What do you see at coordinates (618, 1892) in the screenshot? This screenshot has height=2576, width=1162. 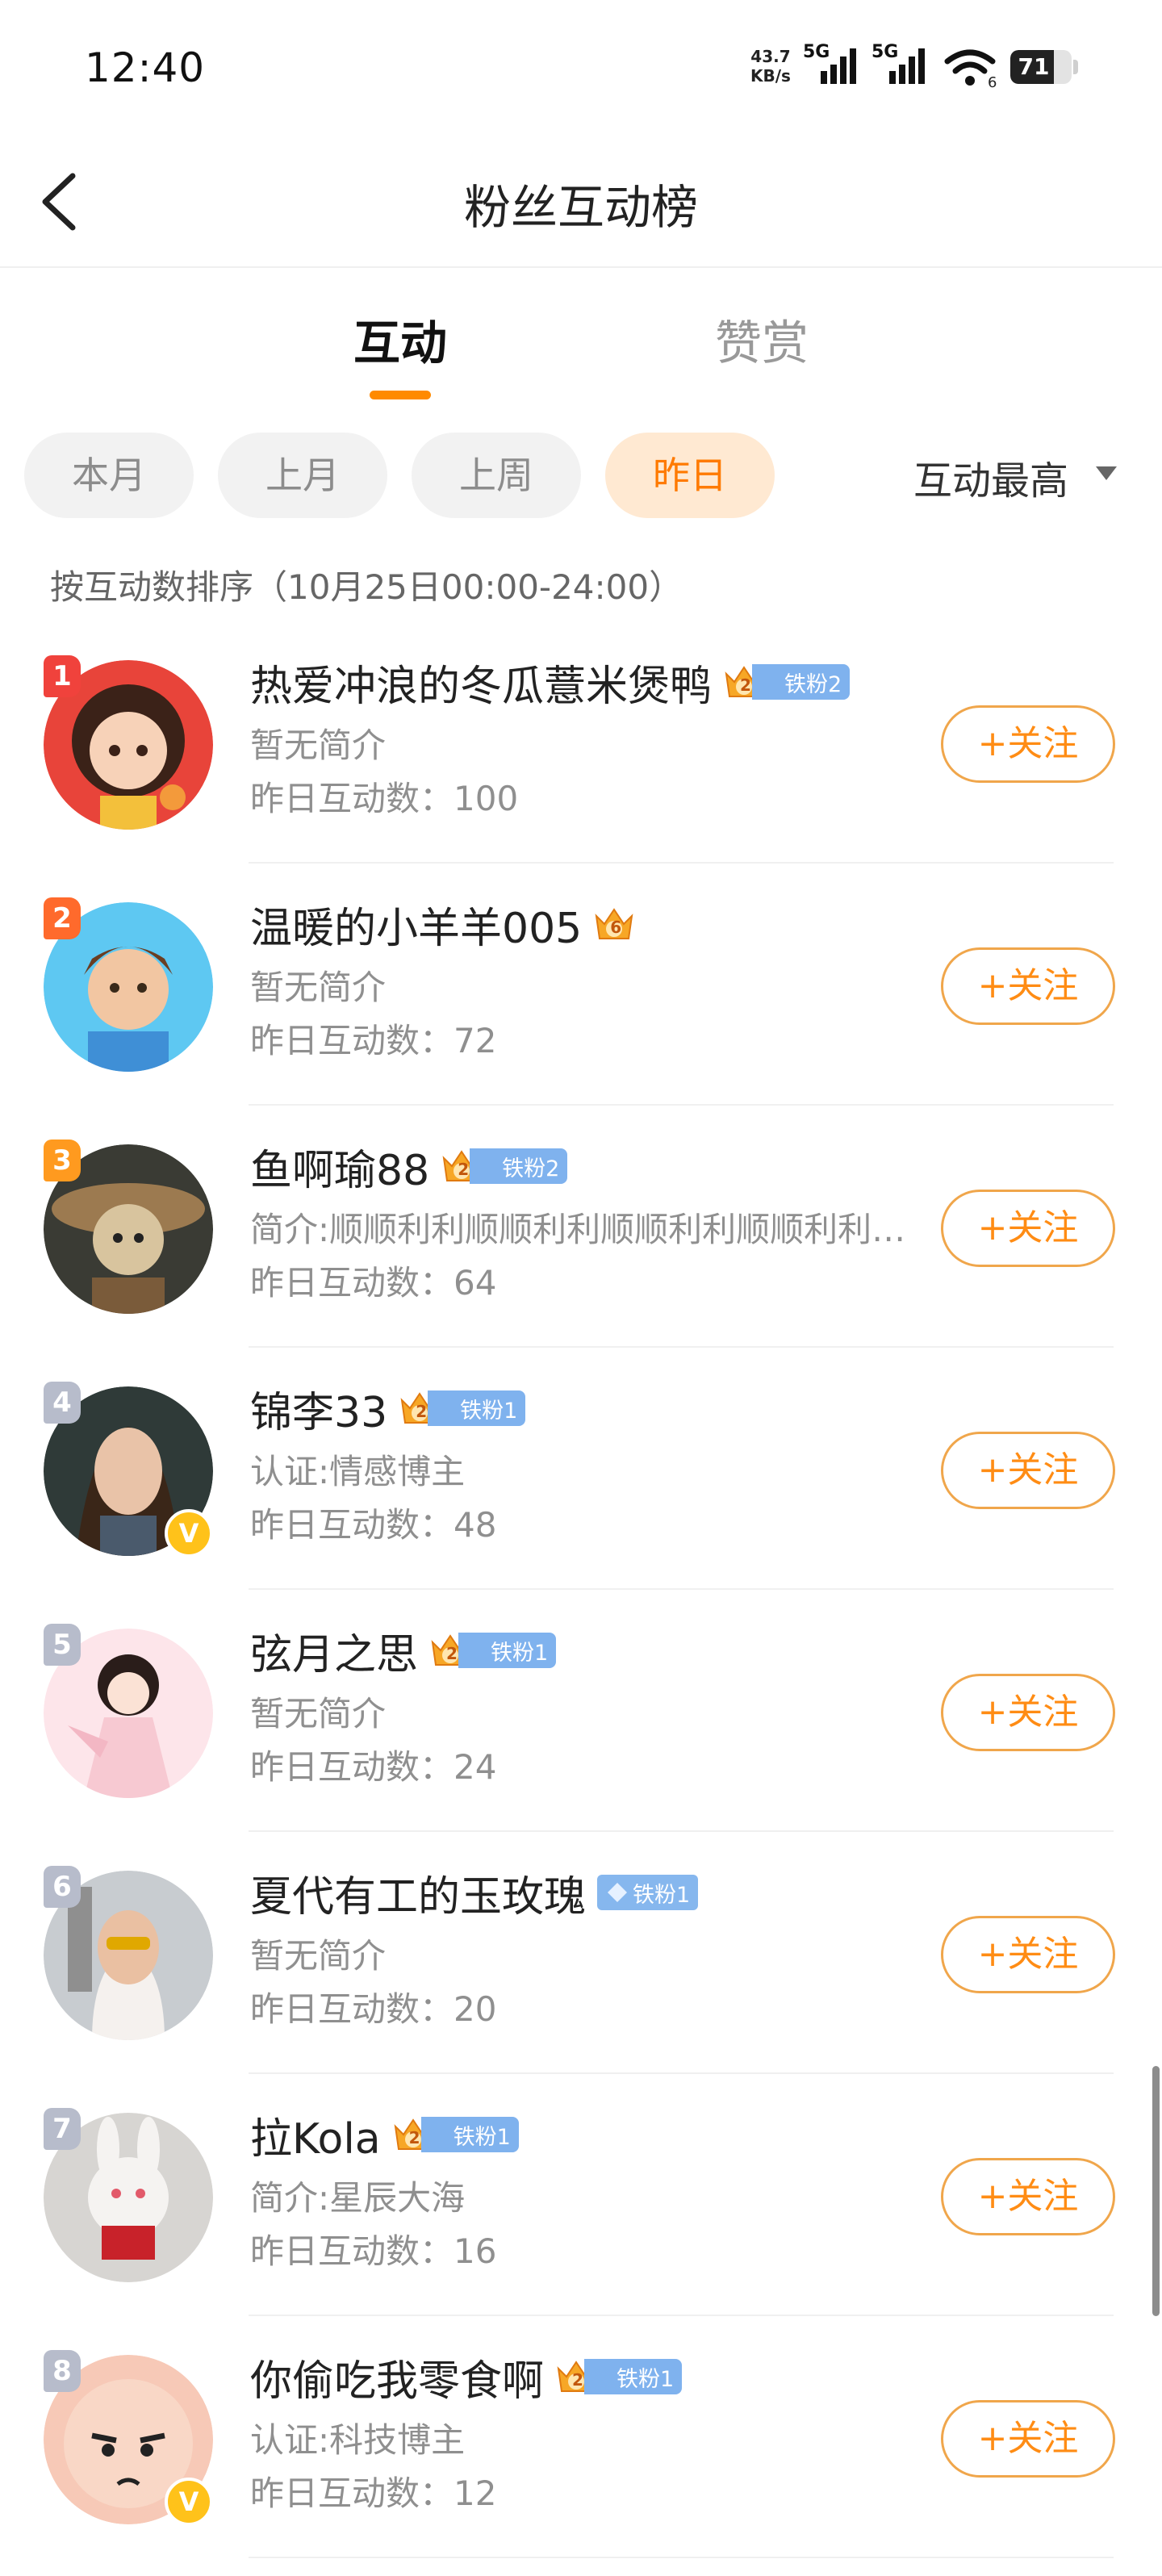 I see `diamond-icon` at bounding box center [618, 1892].